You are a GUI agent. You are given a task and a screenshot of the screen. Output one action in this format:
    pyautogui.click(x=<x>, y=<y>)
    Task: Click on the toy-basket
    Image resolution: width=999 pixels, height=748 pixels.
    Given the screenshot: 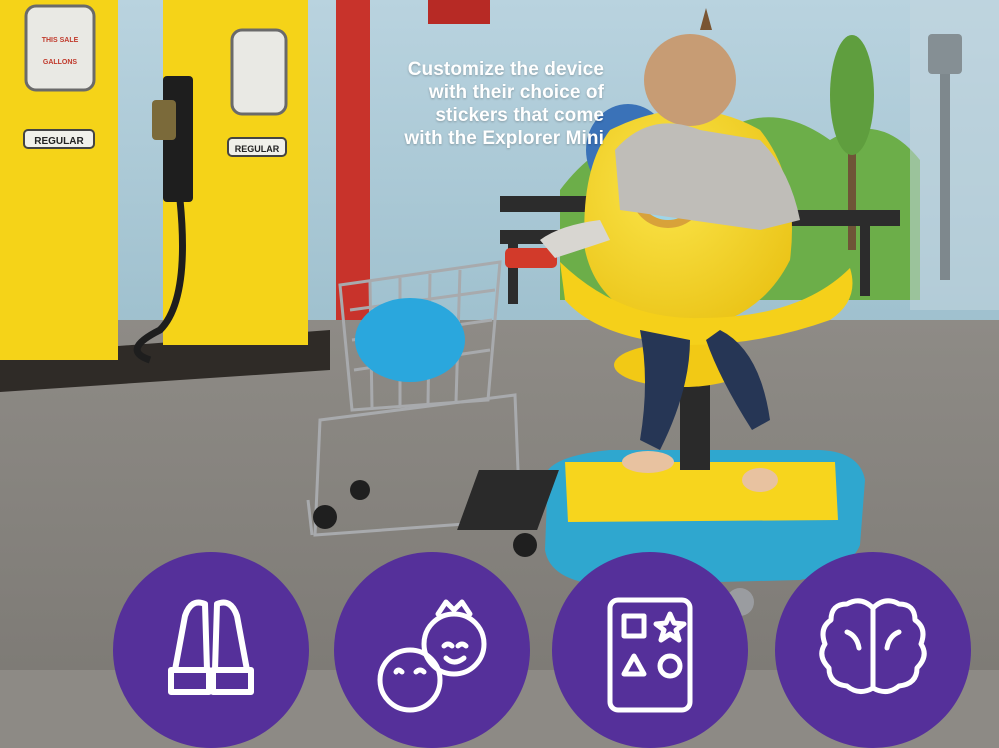 What is the action you would take?
    pyautogui.click(x=410, y=340)
    